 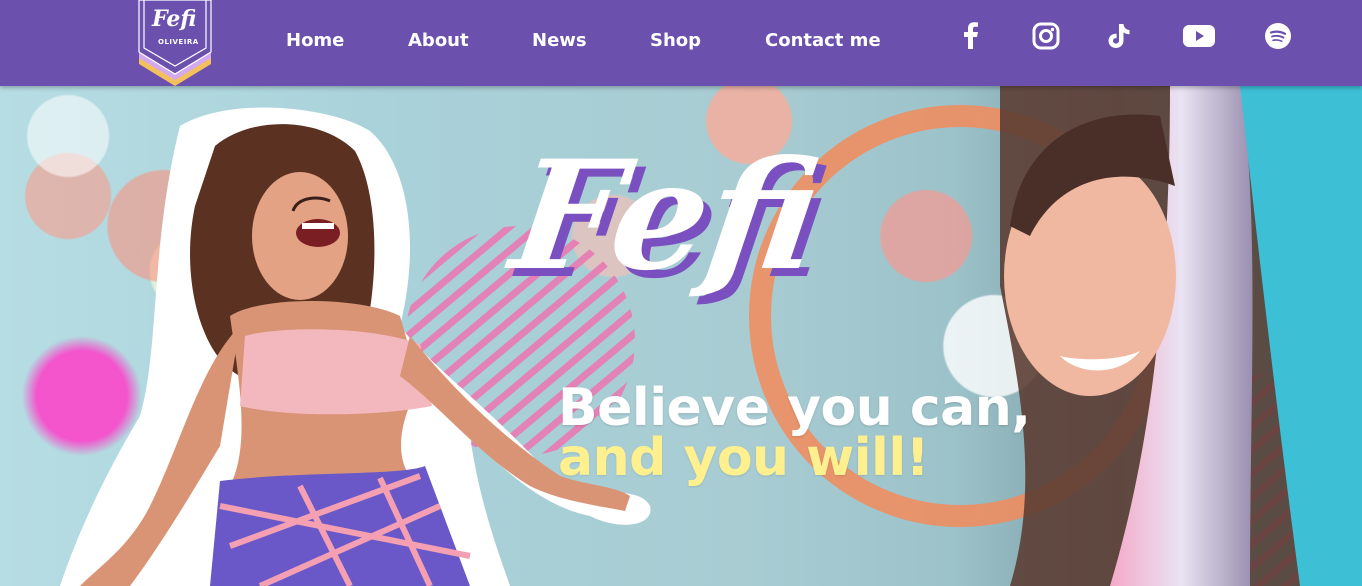 I want to click on facebook-icon, so click(x=971, y=35).